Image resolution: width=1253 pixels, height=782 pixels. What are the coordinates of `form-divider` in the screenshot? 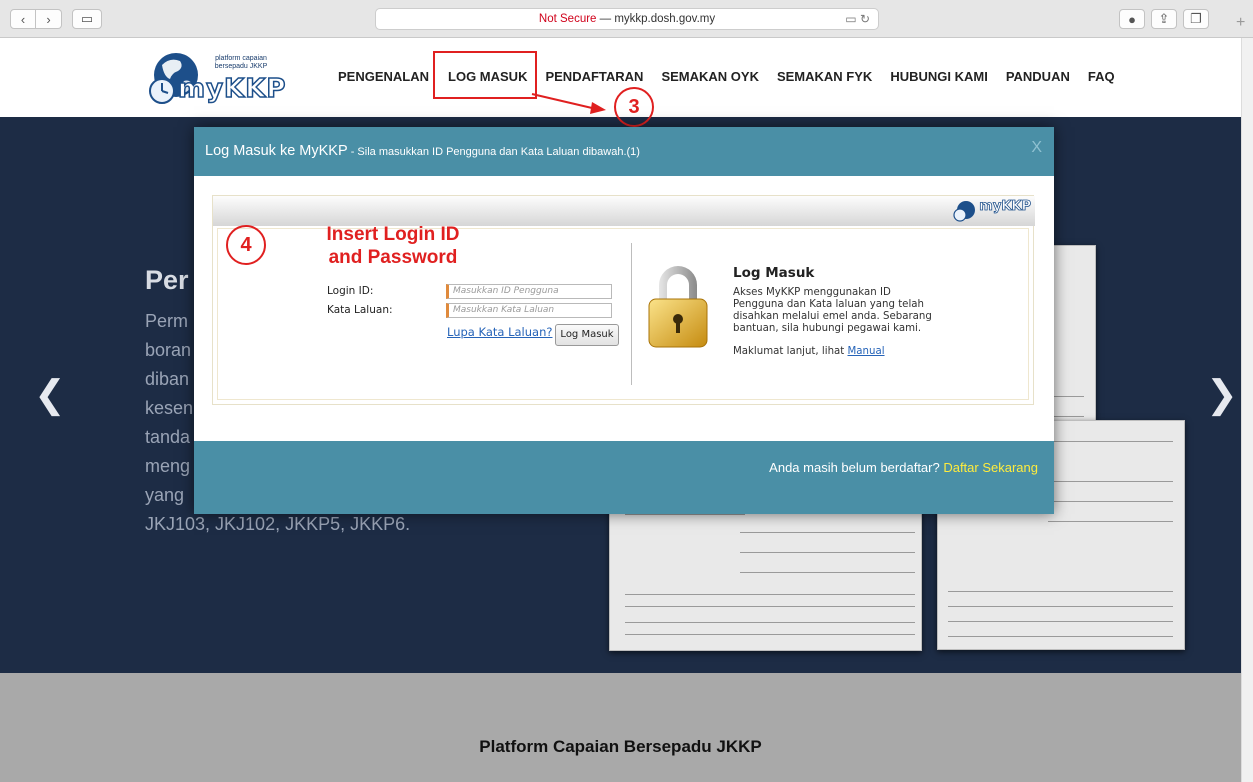 It's located at (631, 314).